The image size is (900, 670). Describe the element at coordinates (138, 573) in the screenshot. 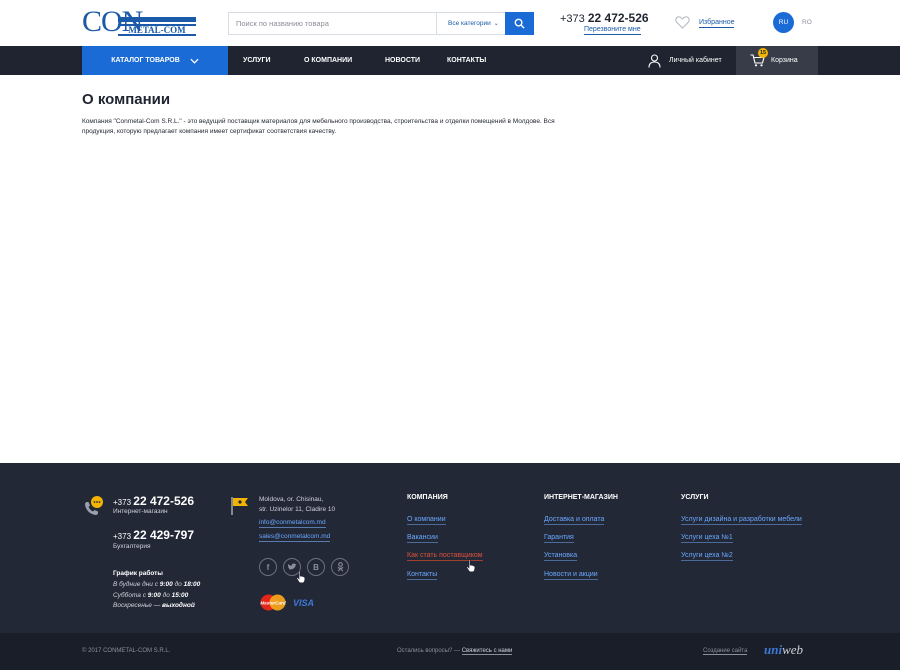

I see `schedule-title: График работы` at that location.